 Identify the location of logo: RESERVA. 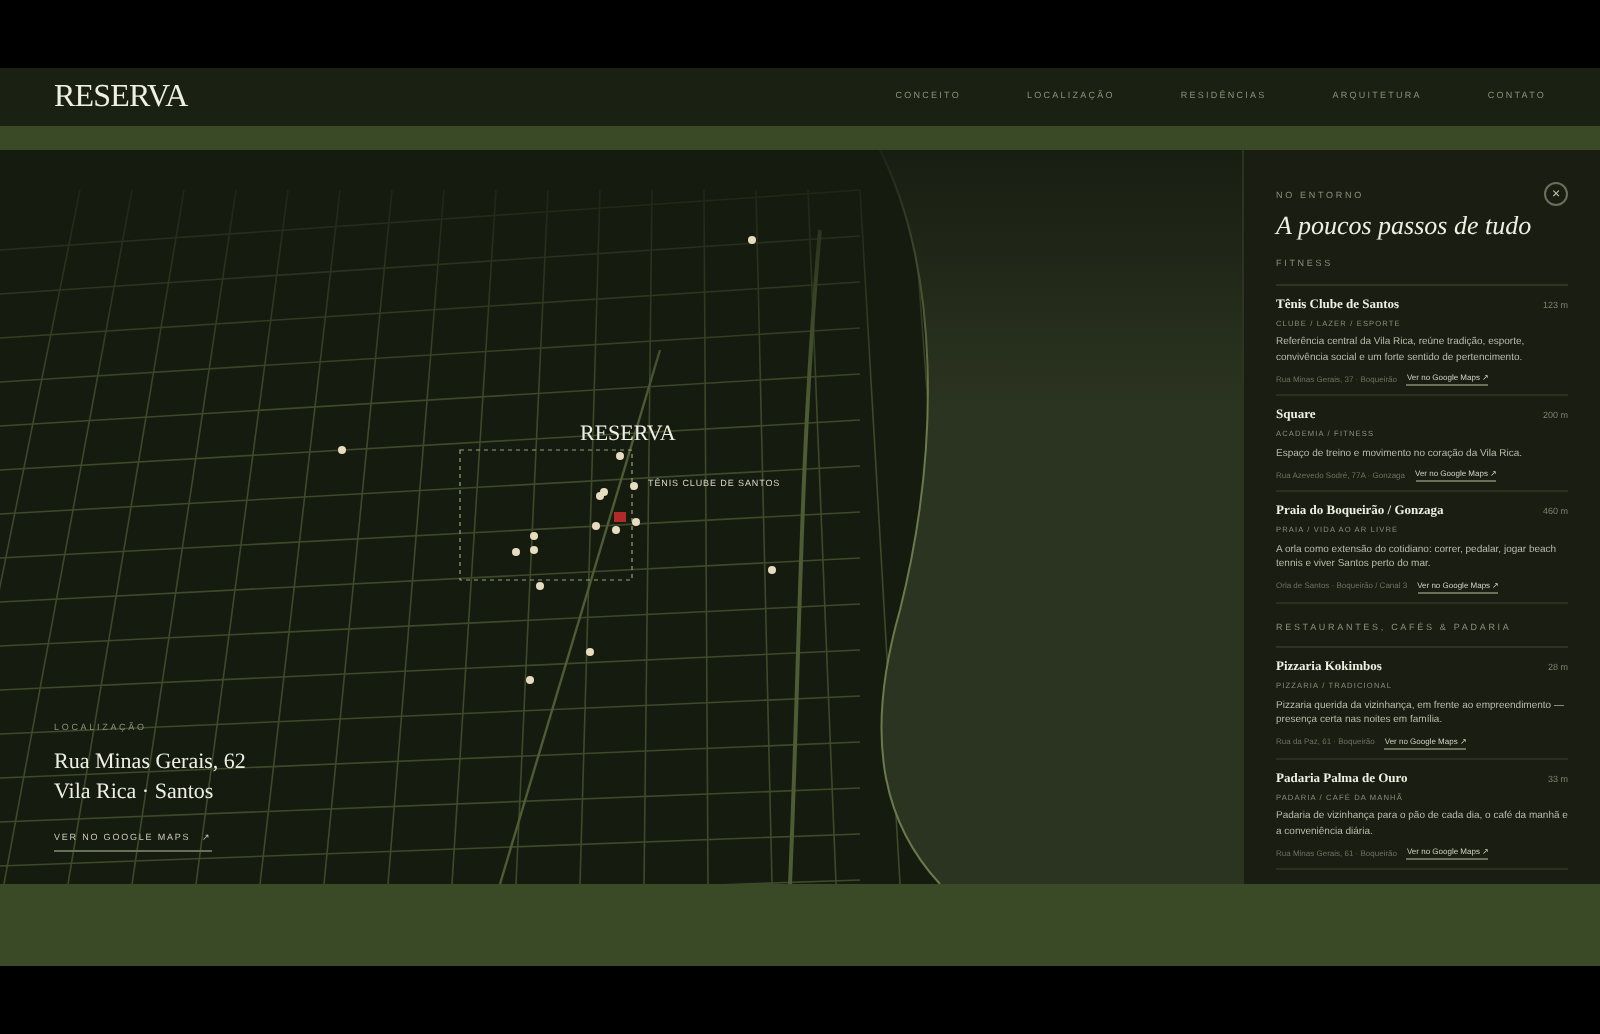
(121, 97).